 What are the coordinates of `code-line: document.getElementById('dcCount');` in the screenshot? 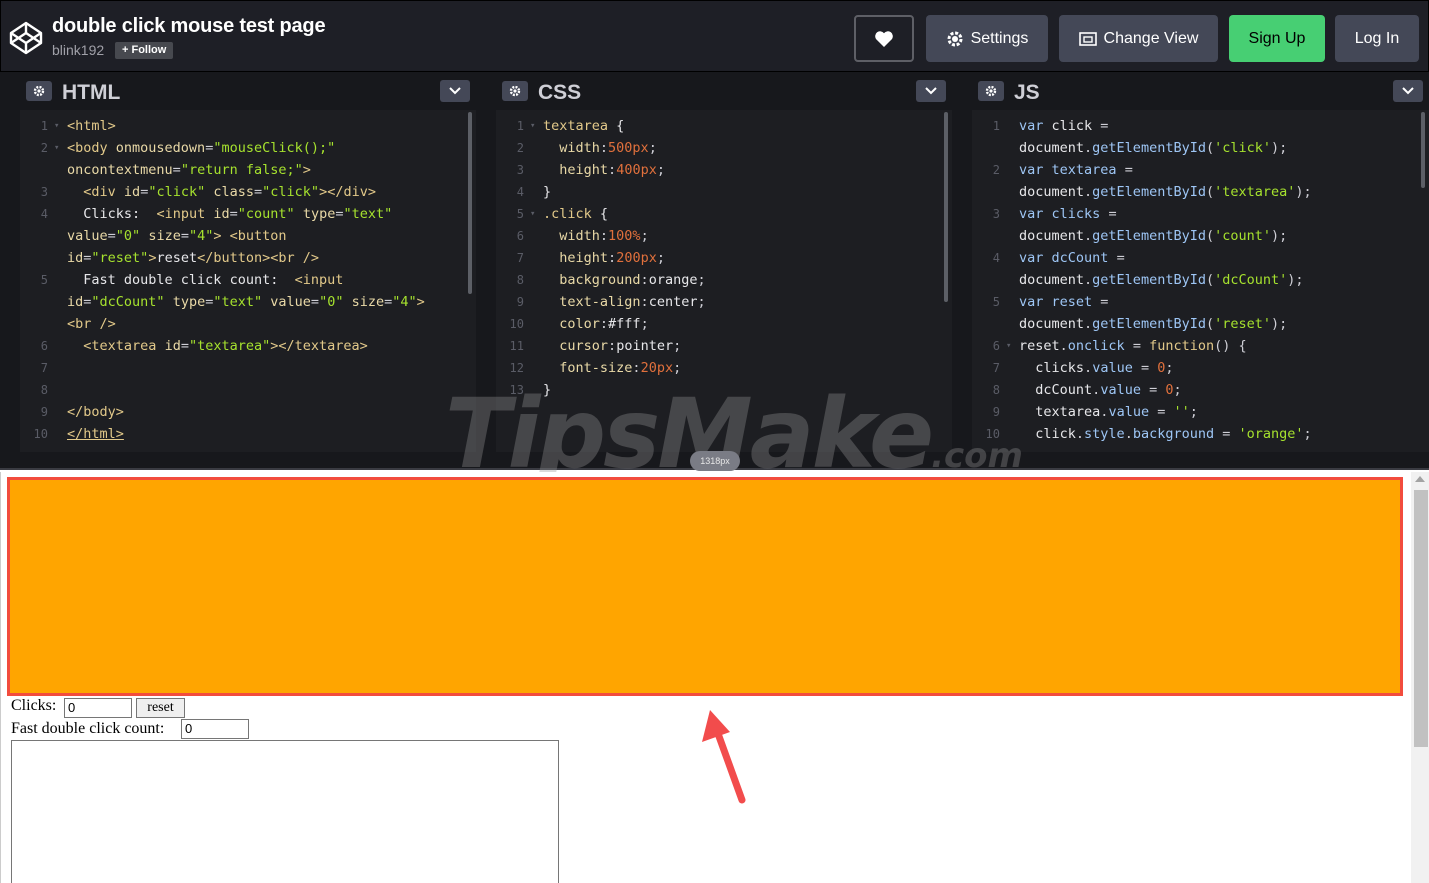 It's located at (1161, 280).